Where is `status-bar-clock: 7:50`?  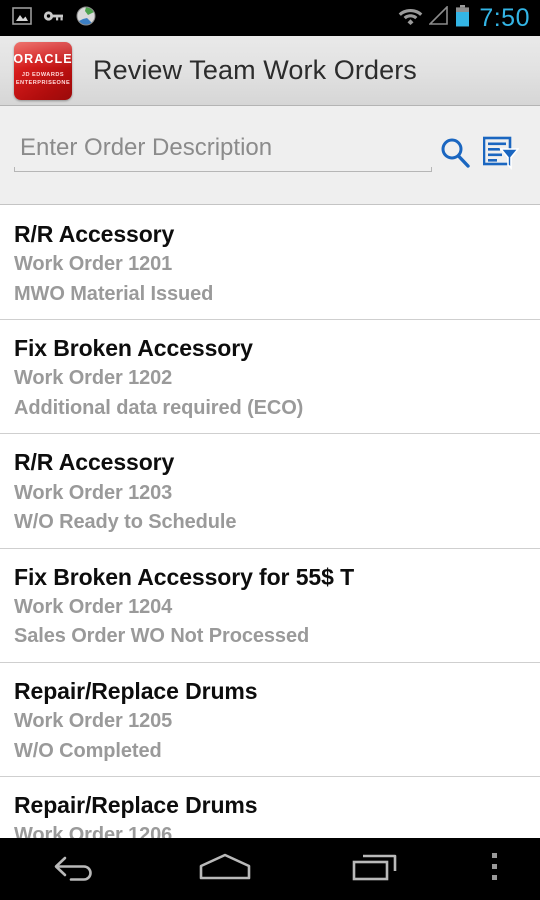 status-bar-clock: 7:50 is located at coordinates (504, 17).